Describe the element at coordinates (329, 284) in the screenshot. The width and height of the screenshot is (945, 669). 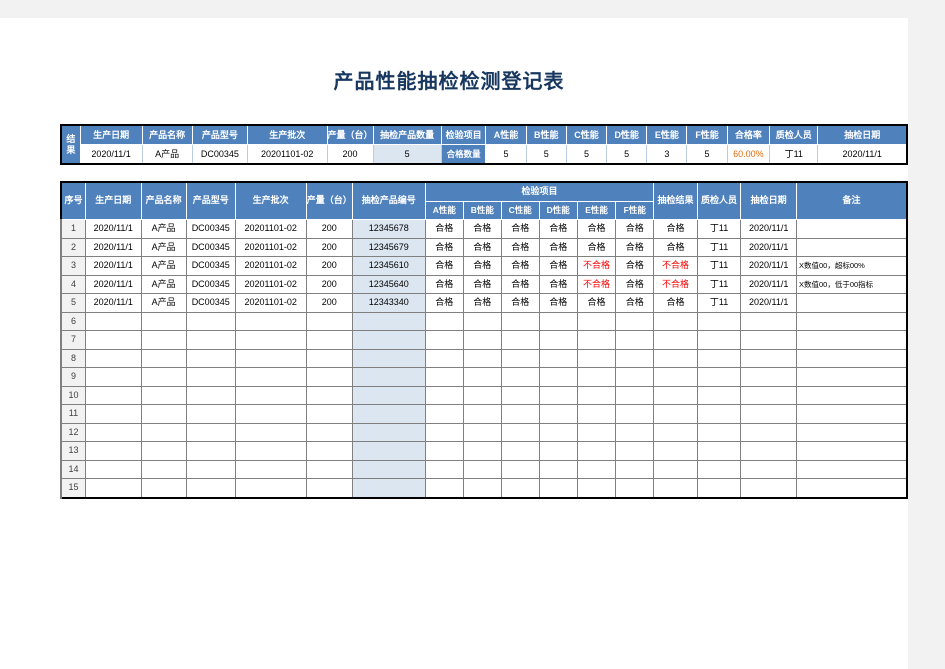
I see `cell-output: 200` at that location.